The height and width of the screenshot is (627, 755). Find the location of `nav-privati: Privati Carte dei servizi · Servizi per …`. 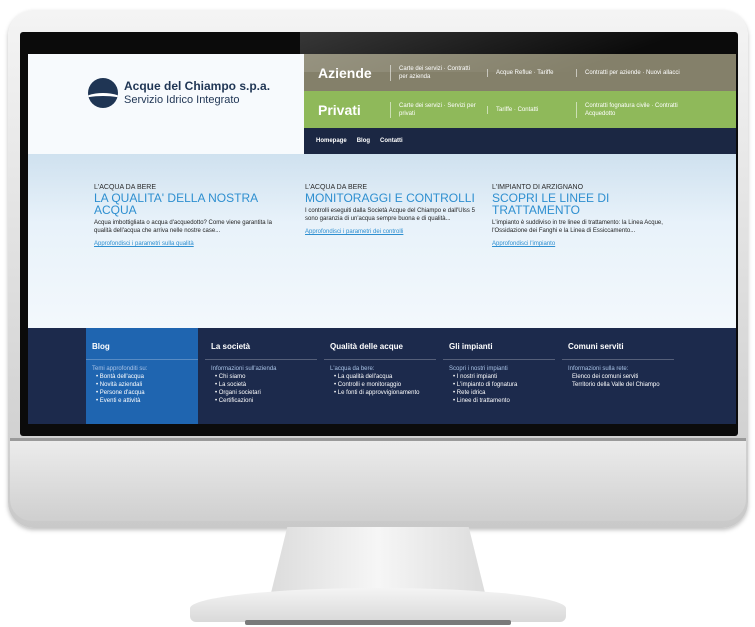

nav-privati: Privati Carte dei servizi · Servizi per … is located at coordinates (520, 109).